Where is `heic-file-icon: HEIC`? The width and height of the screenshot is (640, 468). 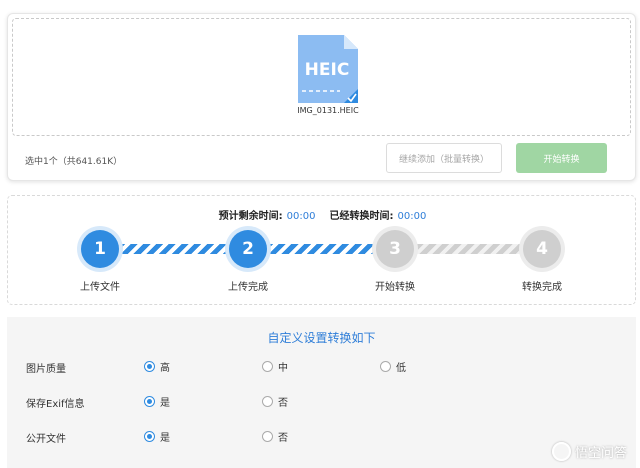
heic-file-icon: HEIC is located at coordinates (328, 69).